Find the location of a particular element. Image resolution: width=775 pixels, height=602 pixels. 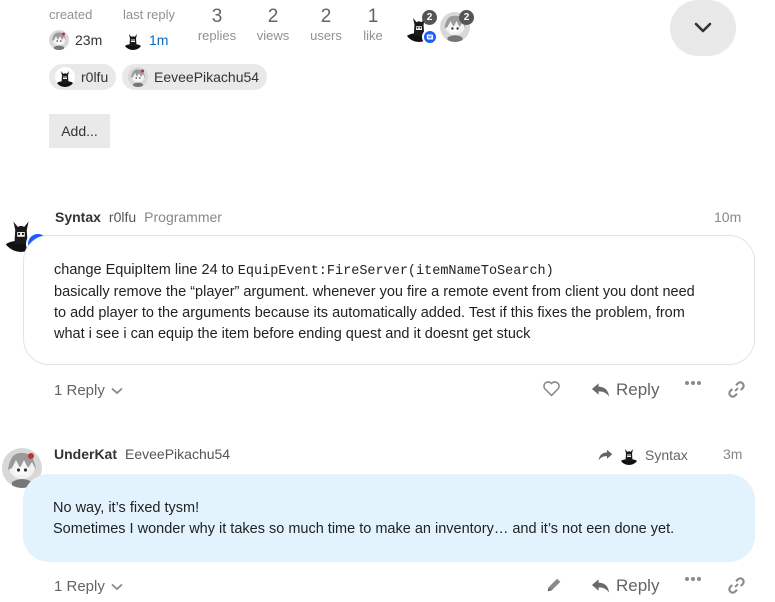

pencil-icon is located at coordinates (554, 585).